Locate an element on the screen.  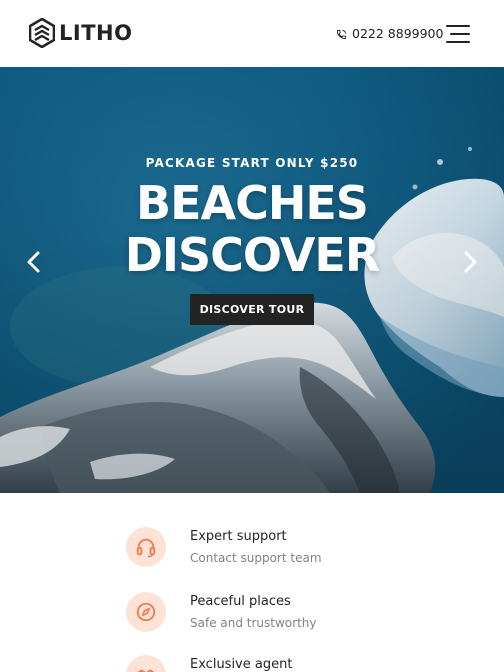
chevron-left-icon is located at coordinates (33, 262).